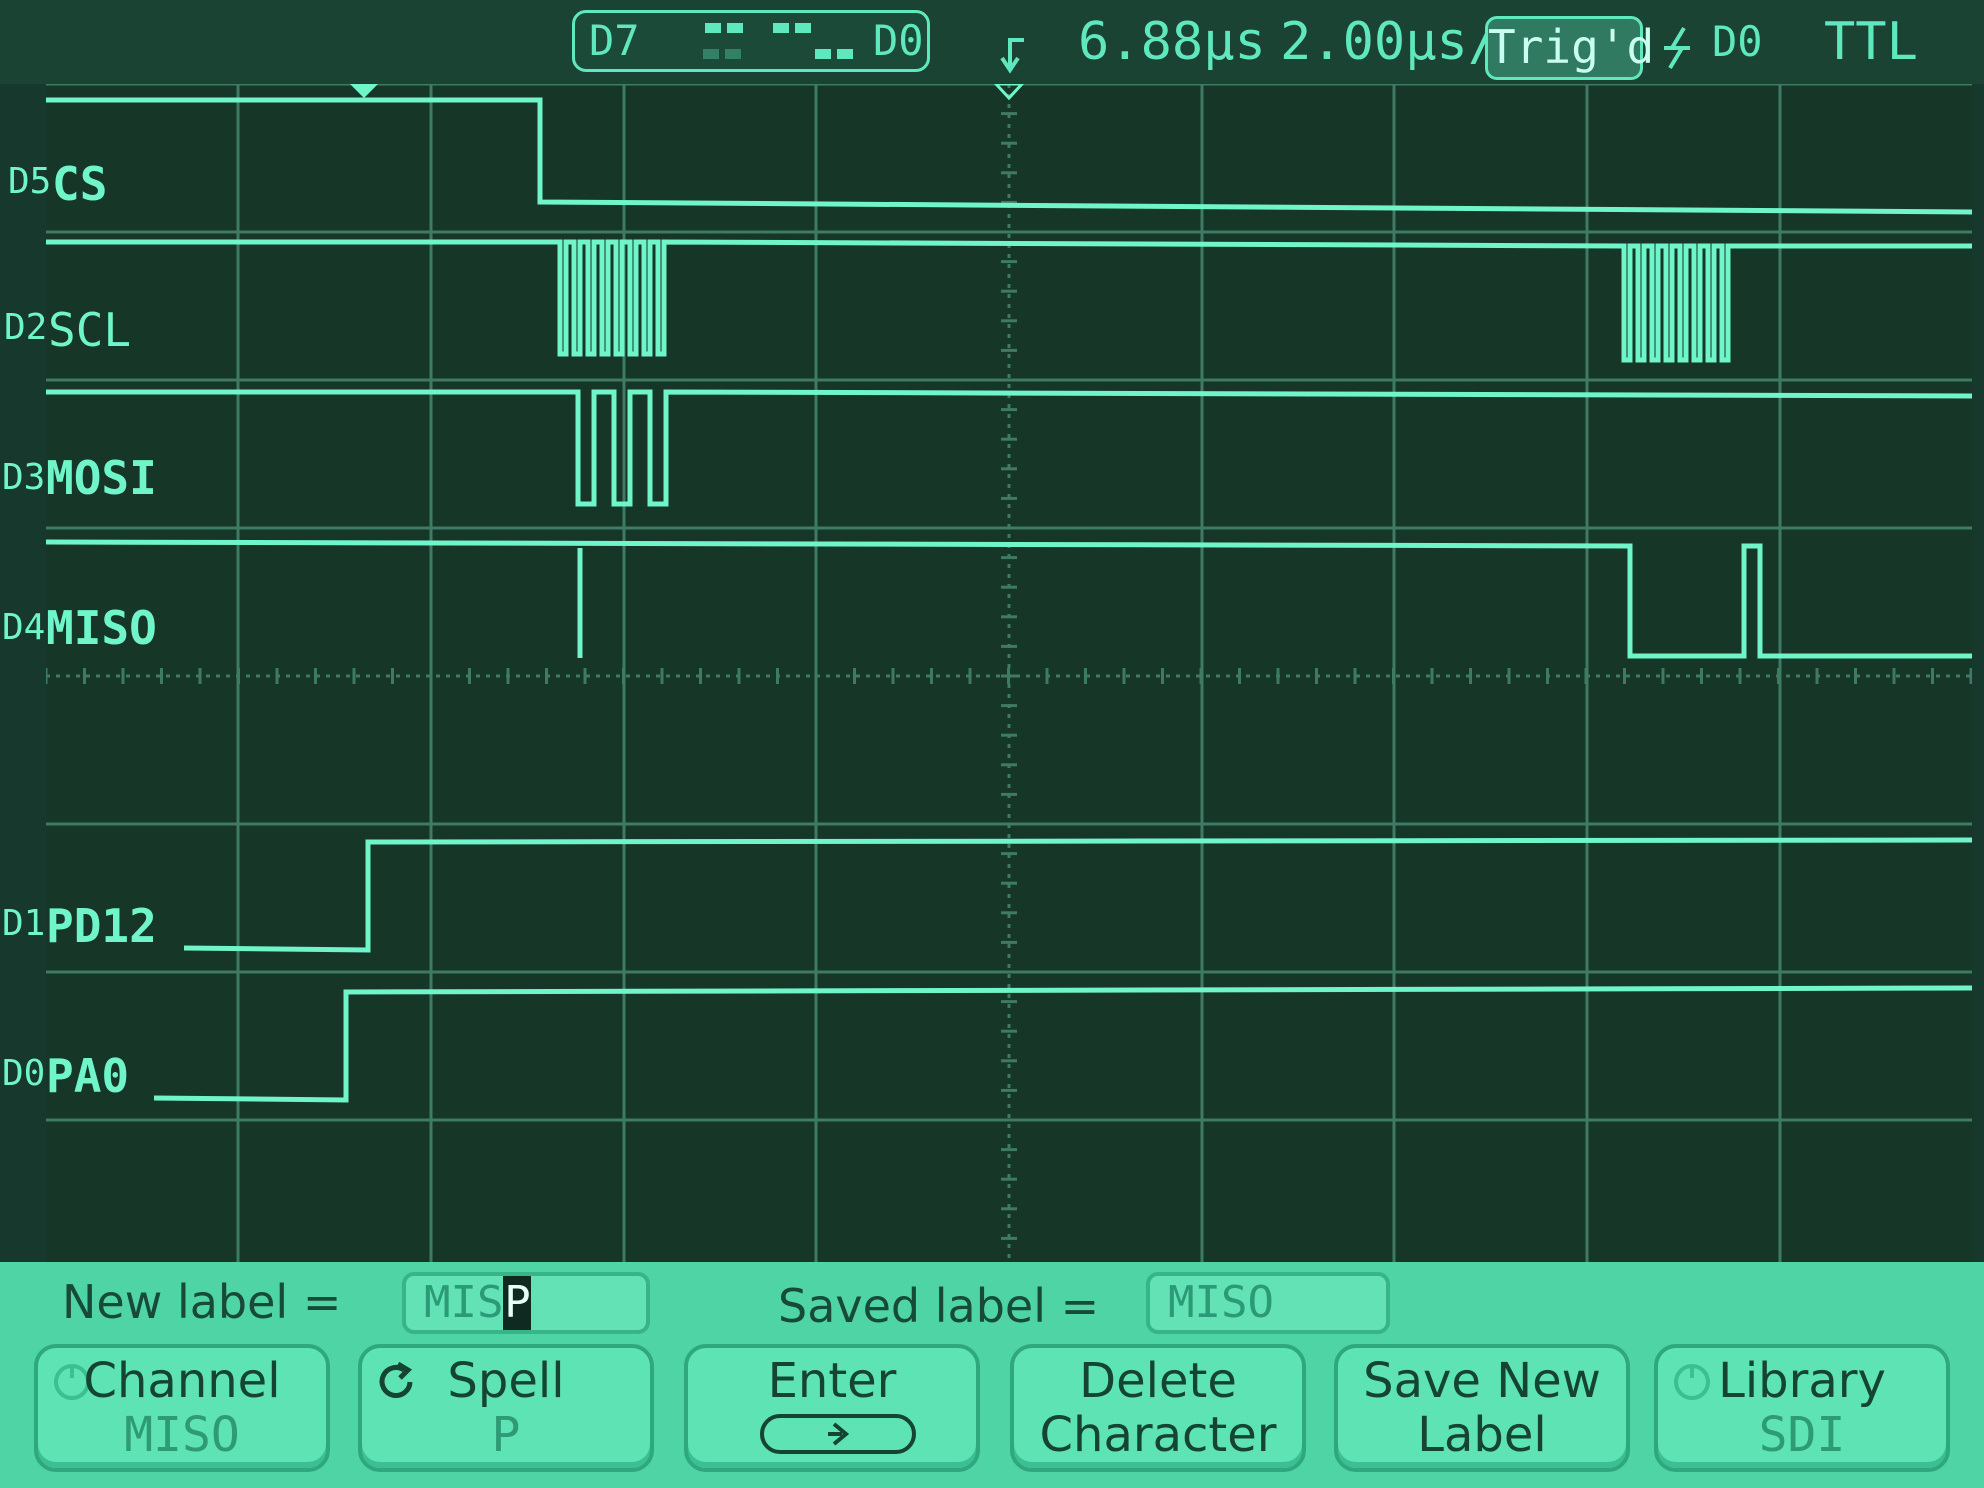  What do you see at coordinates (838, 1434) in the screenshot?
I see `enter-arrow-icon` at bounding box center [838, 1434].